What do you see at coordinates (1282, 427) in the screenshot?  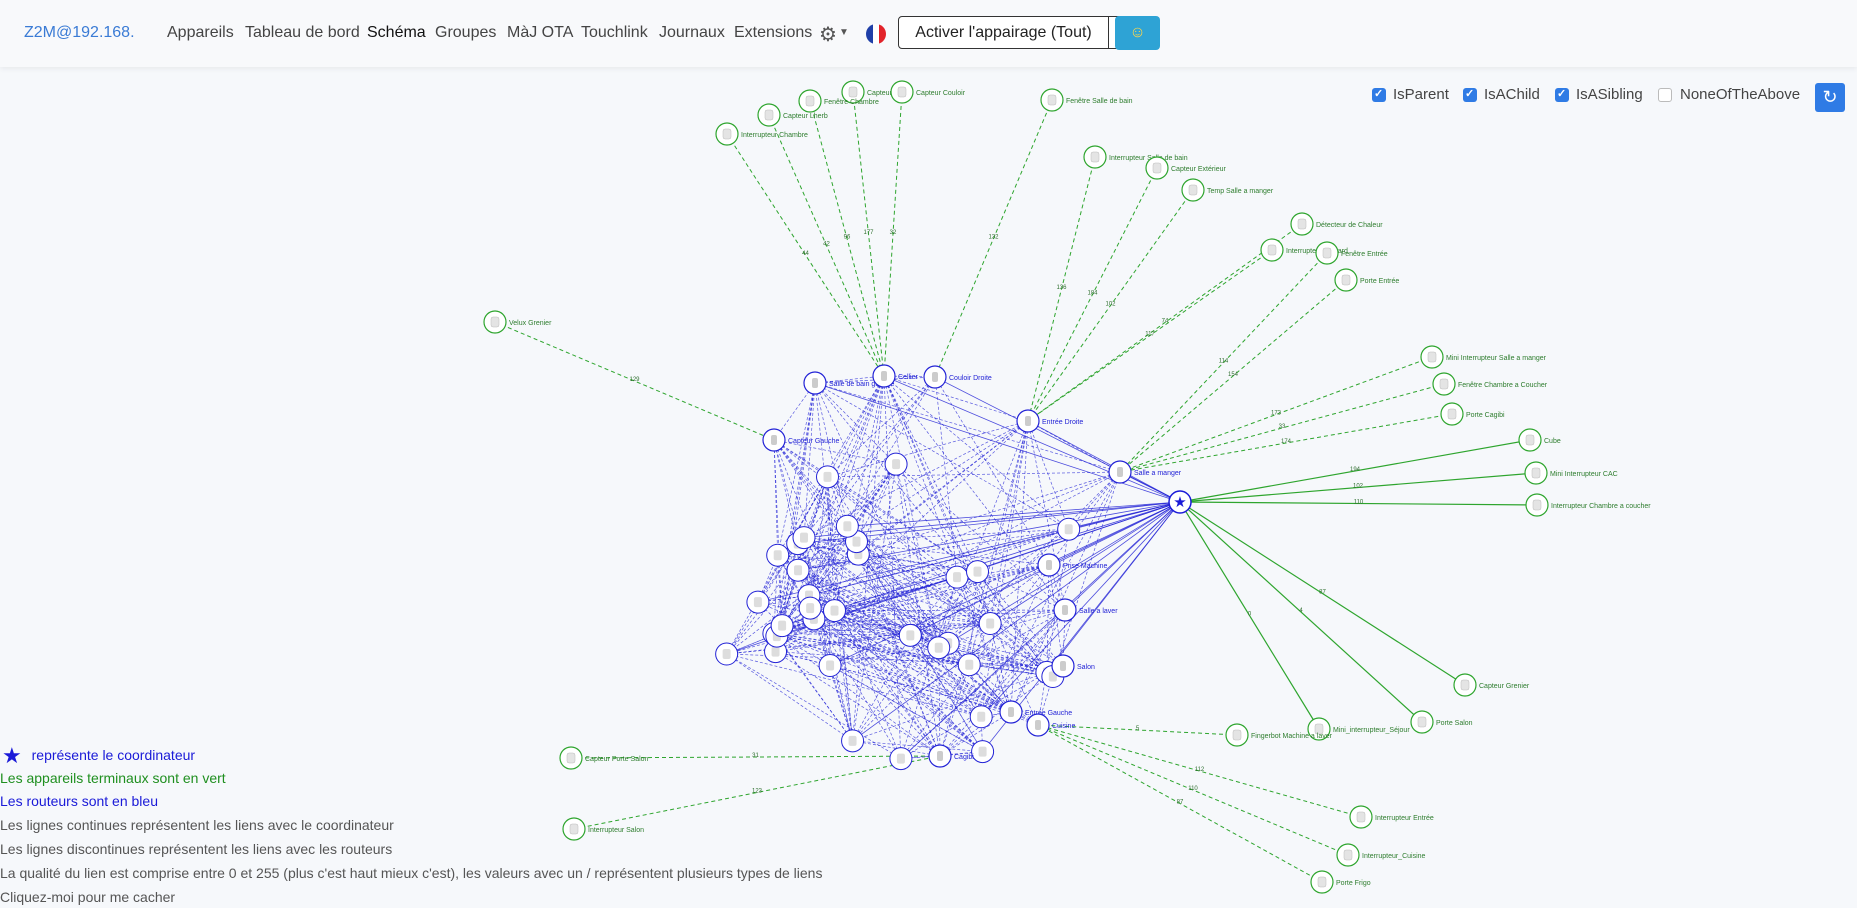 I see `link-quality-label: 33` at bounding box center [1282, 427].